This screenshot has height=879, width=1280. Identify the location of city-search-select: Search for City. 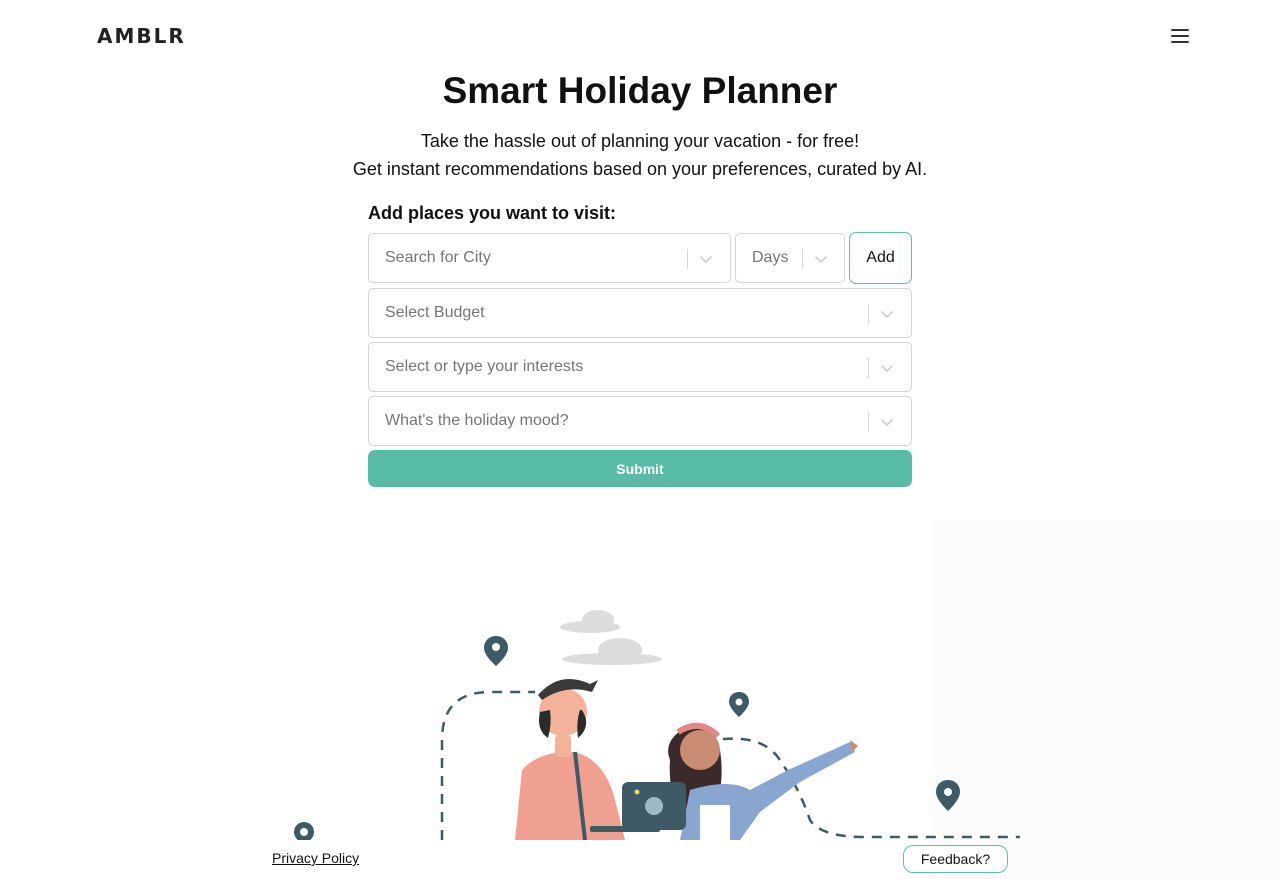
(549, 258).